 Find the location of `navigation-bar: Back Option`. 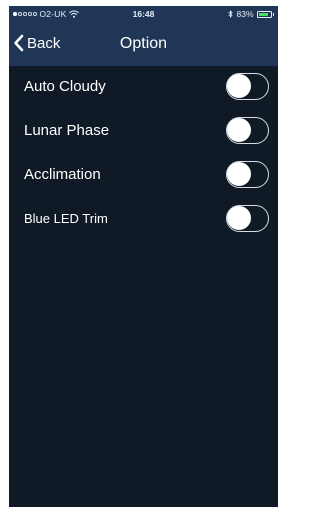

navigation-bar: Back Option is located at coordinates (143, 44).